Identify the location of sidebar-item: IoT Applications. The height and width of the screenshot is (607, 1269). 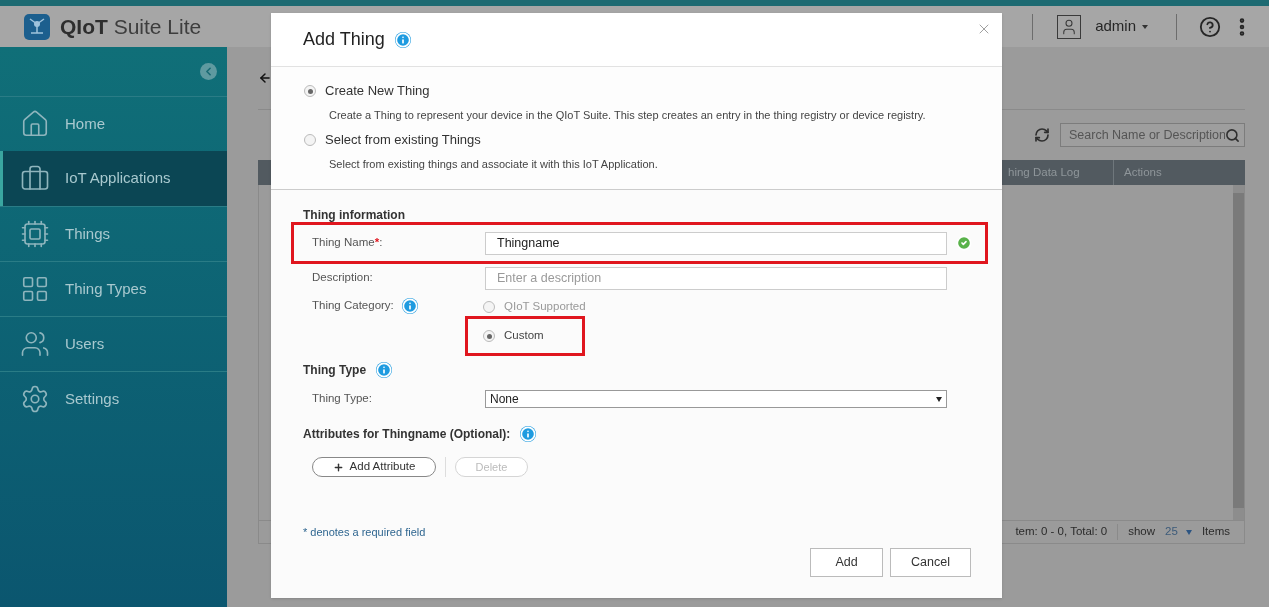
(113, 178).